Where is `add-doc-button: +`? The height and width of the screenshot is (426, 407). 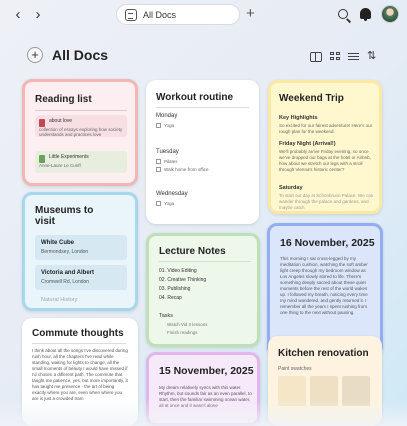 add-doc-button: + is located at coordinates (35, 55).